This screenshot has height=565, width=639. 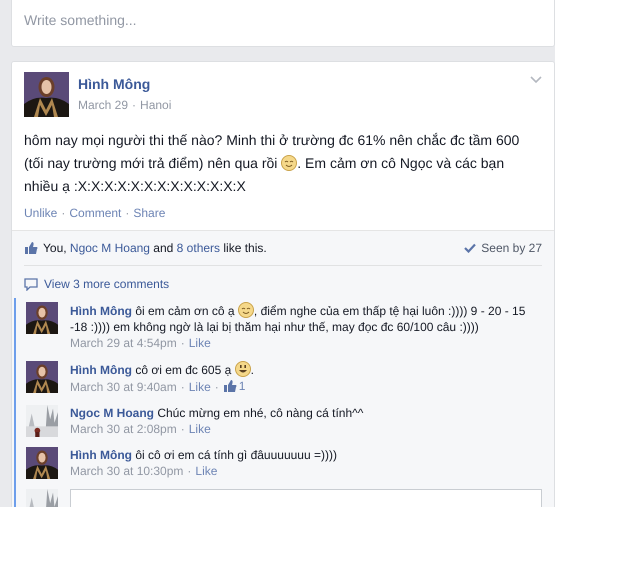 What do you see at coordinates (536, 80) in the screenshot?
I see `chevron-down-icon` at bounding box center [536, 80].